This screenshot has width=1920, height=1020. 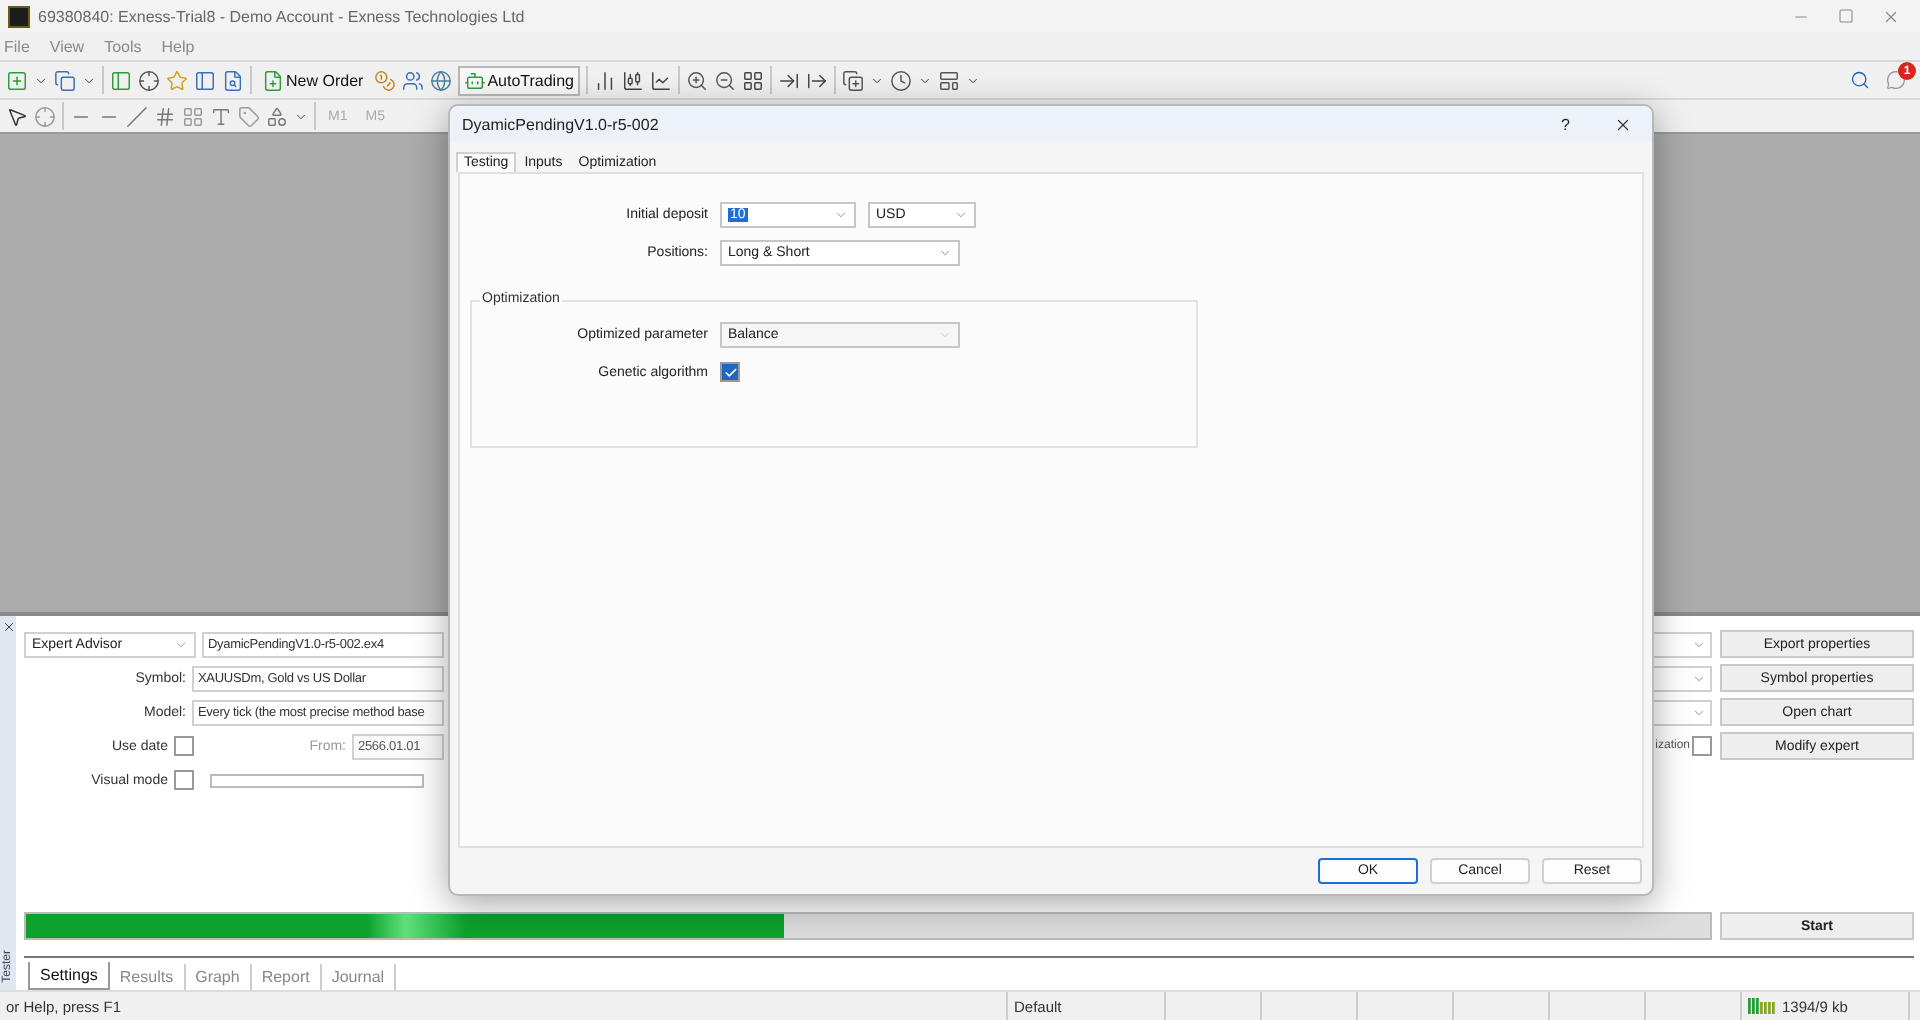 What do you see at coordinates (65, 80) in the screenshot?
I see `windows-icon` at bounding box center [65, 80].